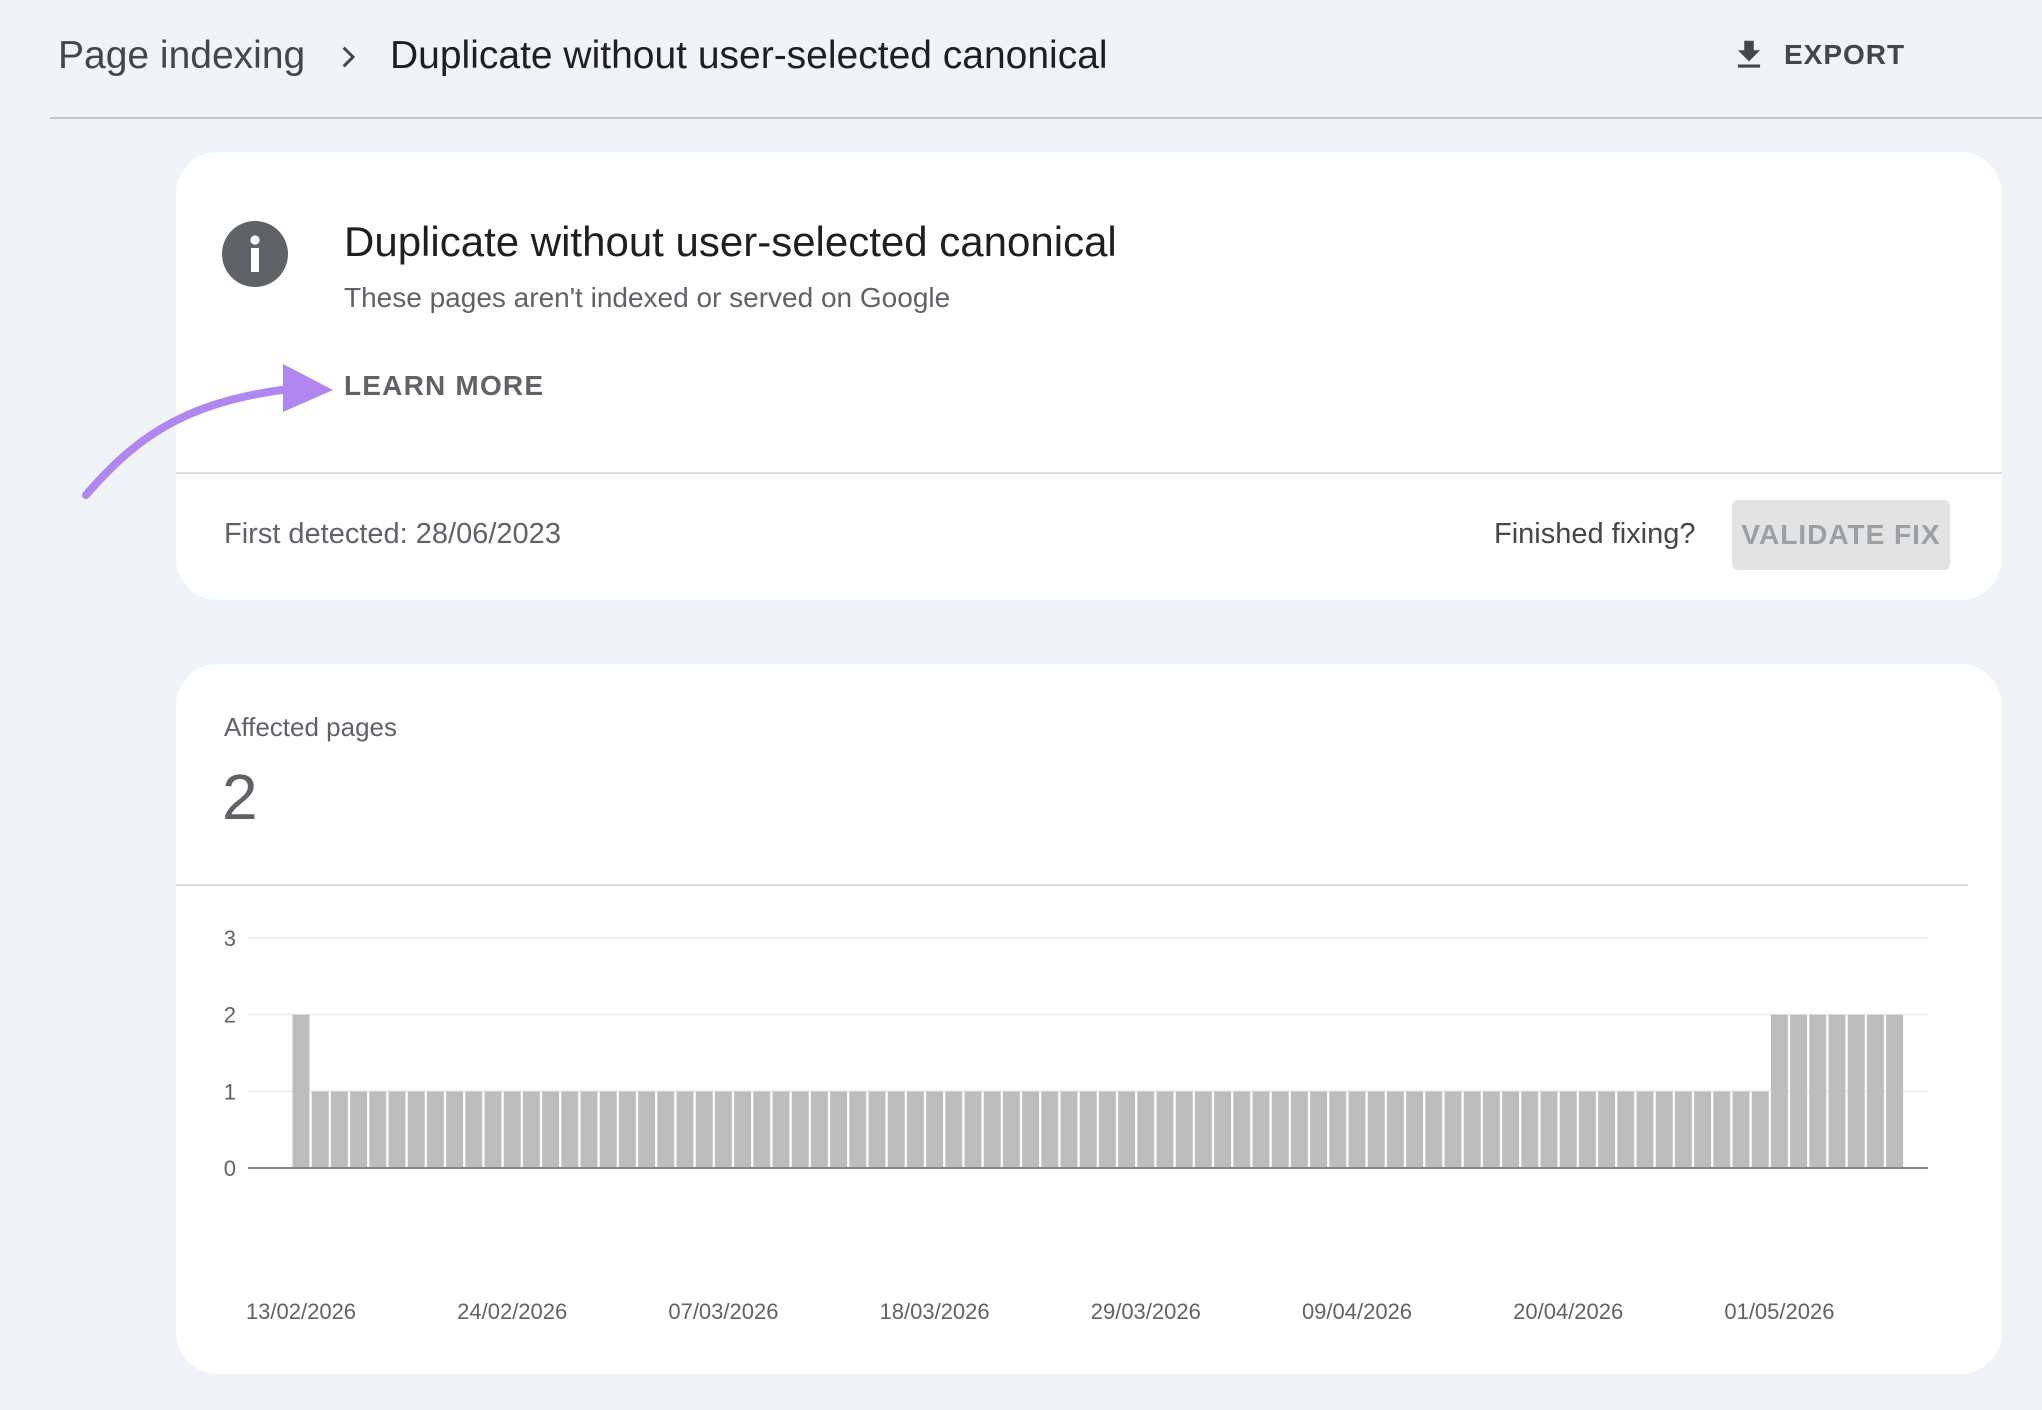 The width and height of the screenshot is (2042, 1410). I want to click on x-tick-label: 13/02/2026, so click(301, 1311).